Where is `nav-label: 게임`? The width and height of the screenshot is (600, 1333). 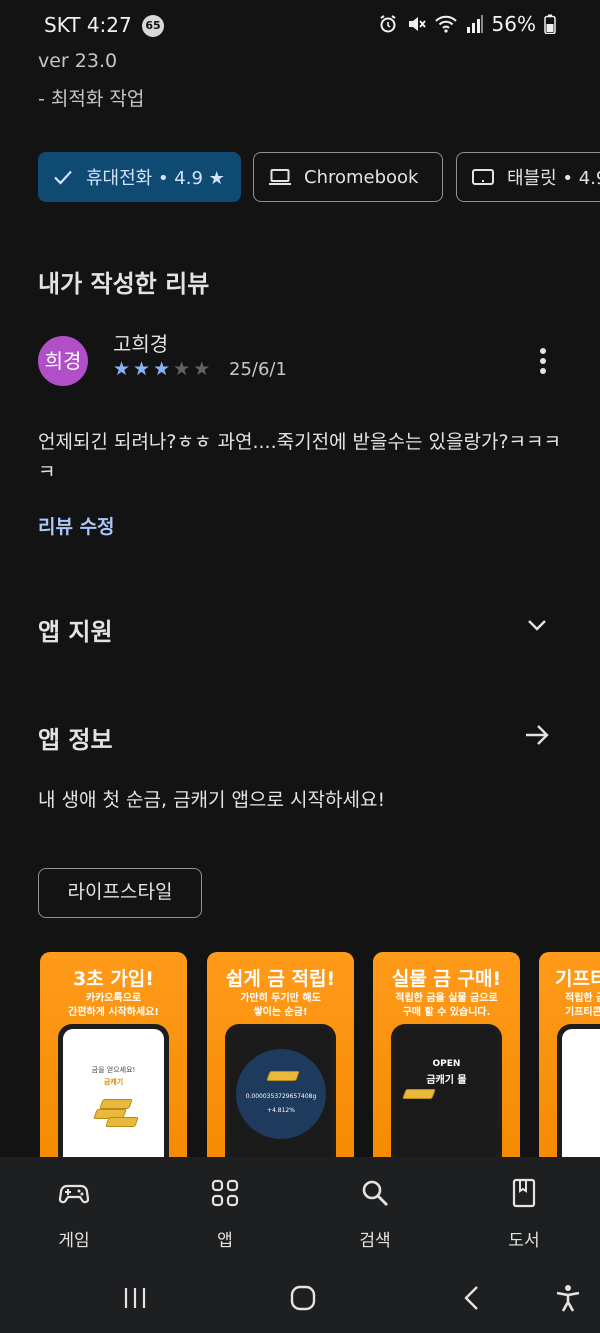 nav-label: 게임 is located at coordinates (74, 1241).